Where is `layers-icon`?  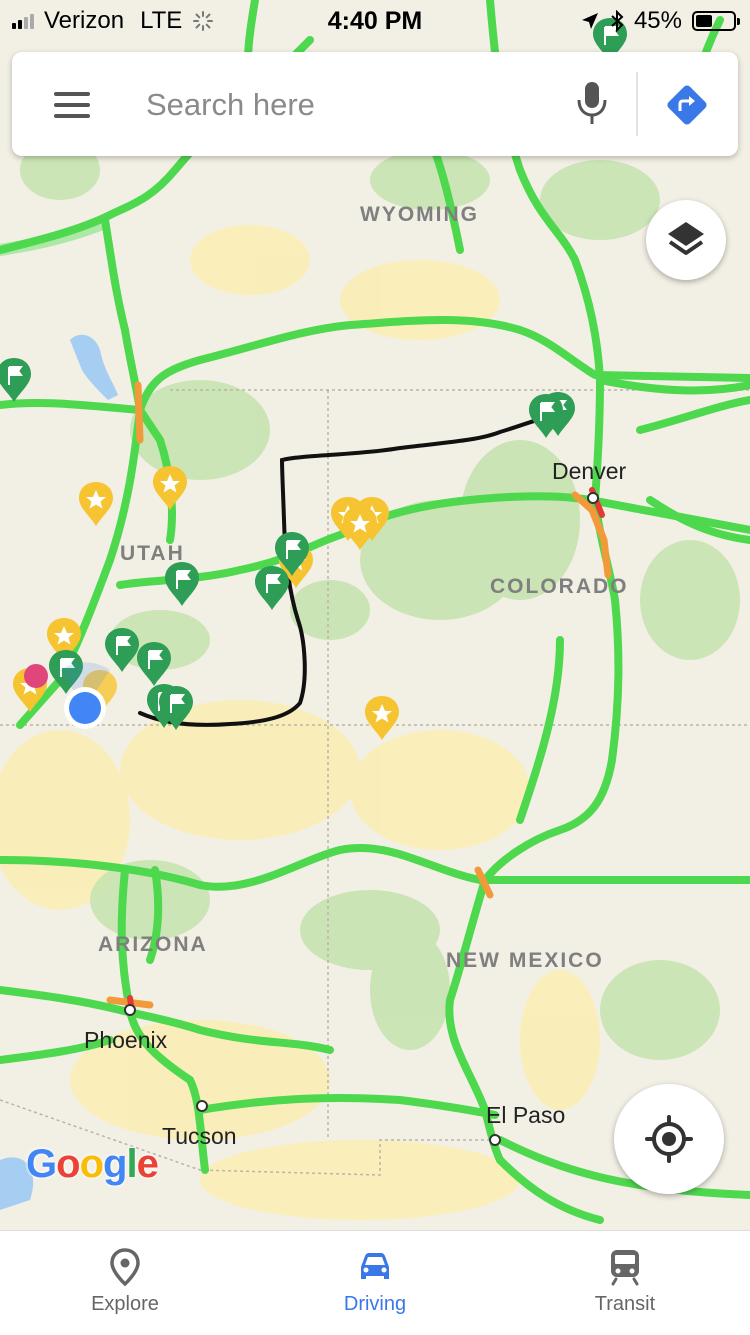
layers-icon is located at coordinates (686, 238).